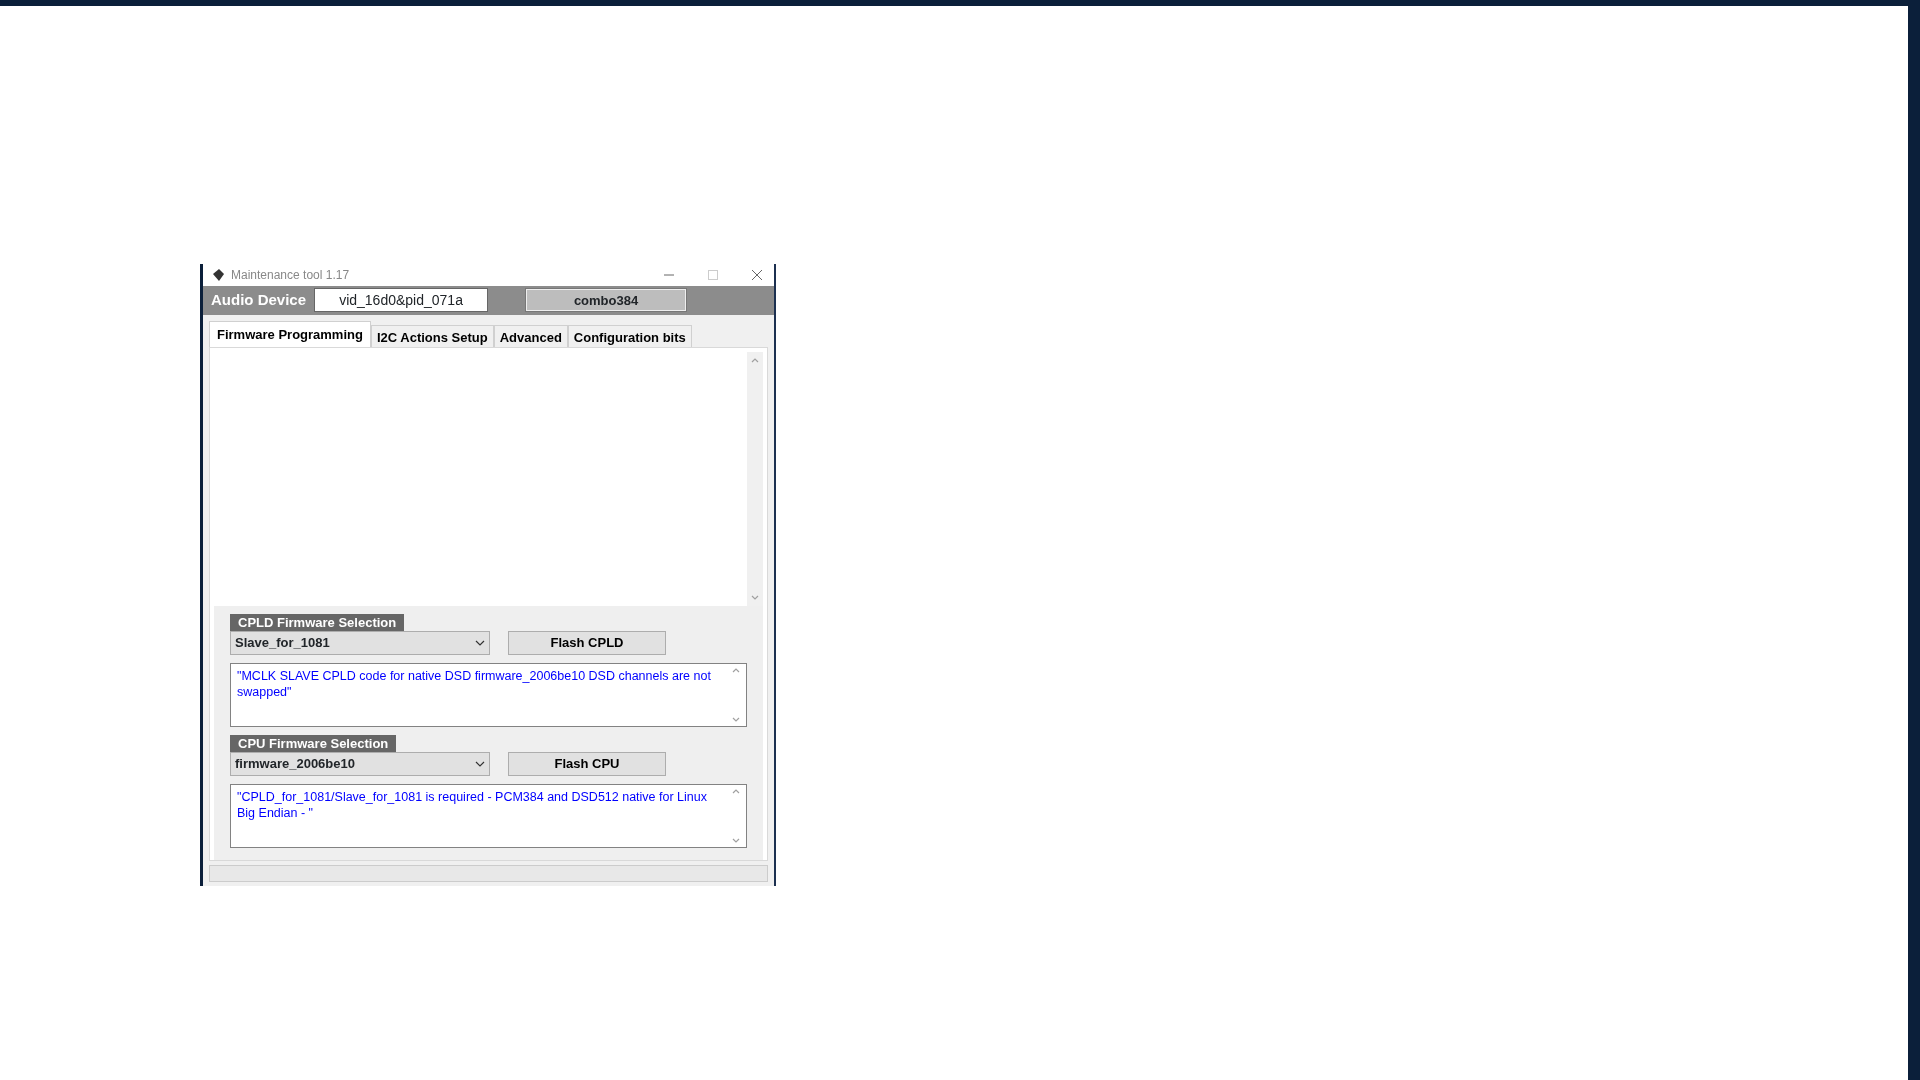  Describe the element at coordinates (401, 300) in the screenshot. I see `device-id-field: vid_16d0&pid_071a` at that location.